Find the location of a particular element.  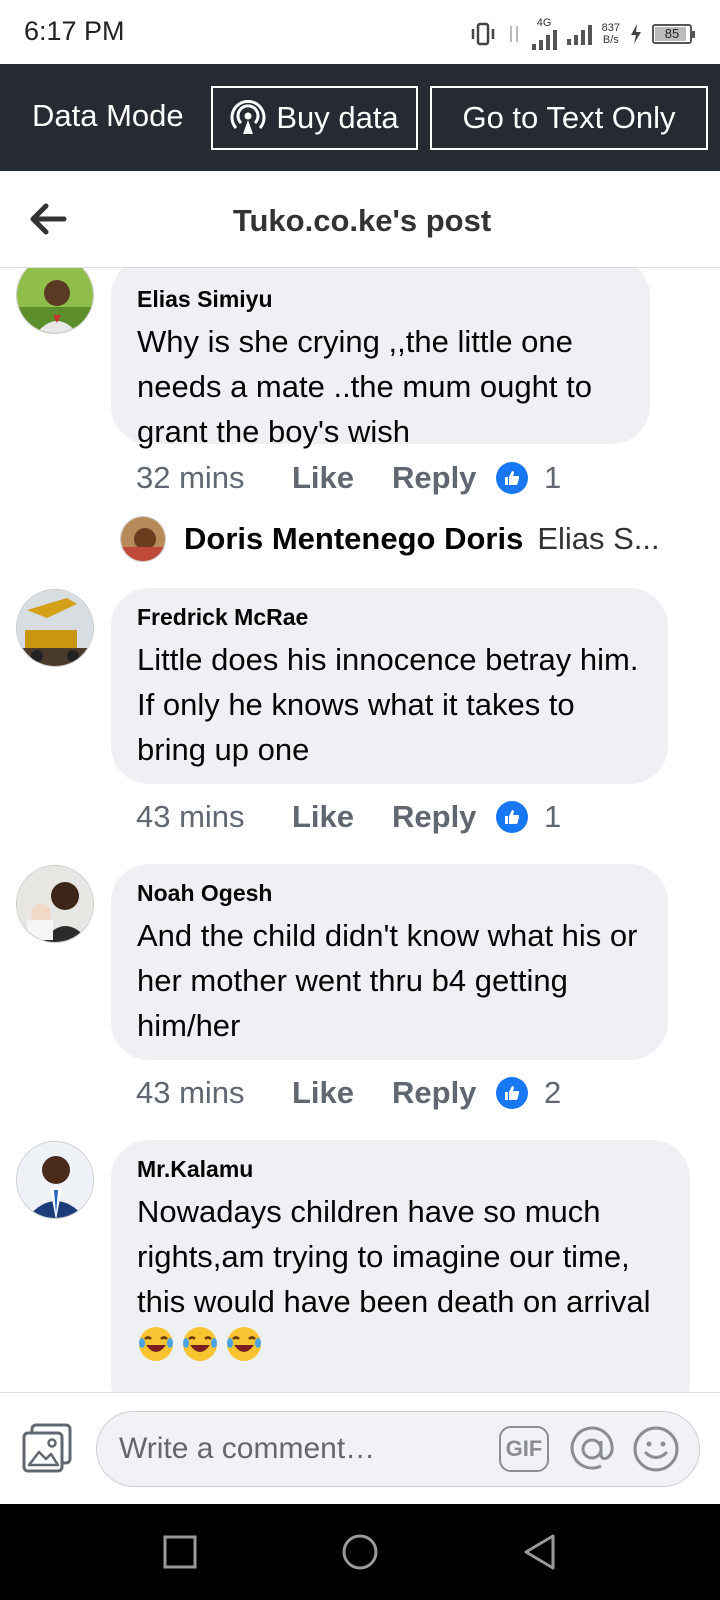

comment-author: Mr.Kalamu is located at coordinates (400, 1169).